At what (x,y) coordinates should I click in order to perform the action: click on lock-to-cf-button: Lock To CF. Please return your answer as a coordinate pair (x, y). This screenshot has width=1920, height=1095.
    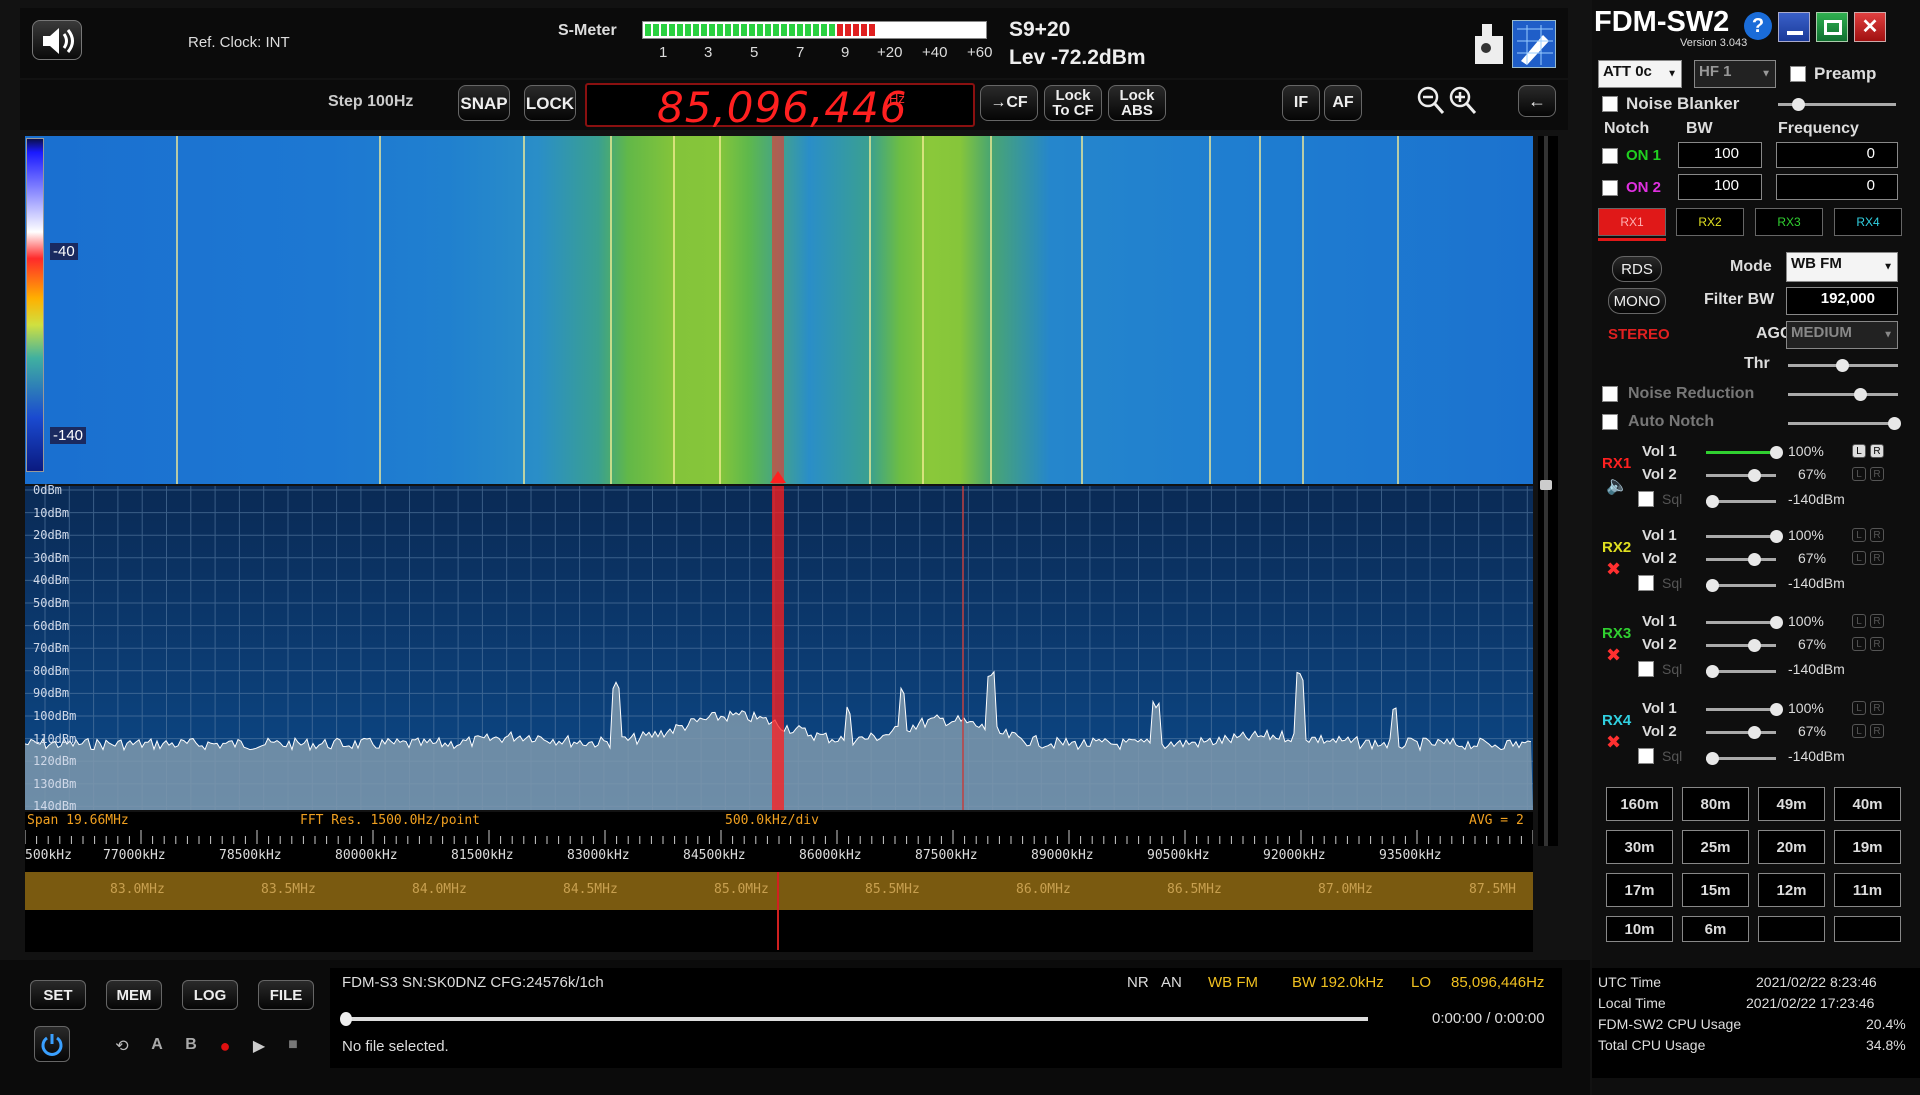
    Looking at the image, I should click on (1073, 103).